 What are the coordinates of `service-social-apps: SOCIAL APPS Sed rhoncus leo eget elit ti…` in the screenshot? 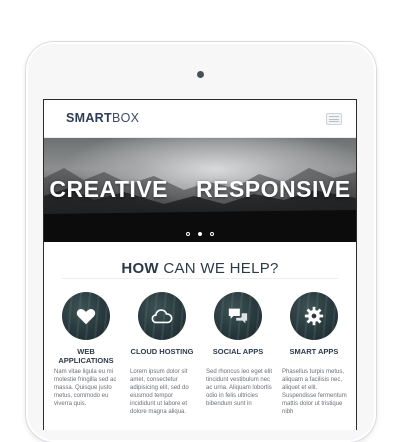 It's located at (238, 354).